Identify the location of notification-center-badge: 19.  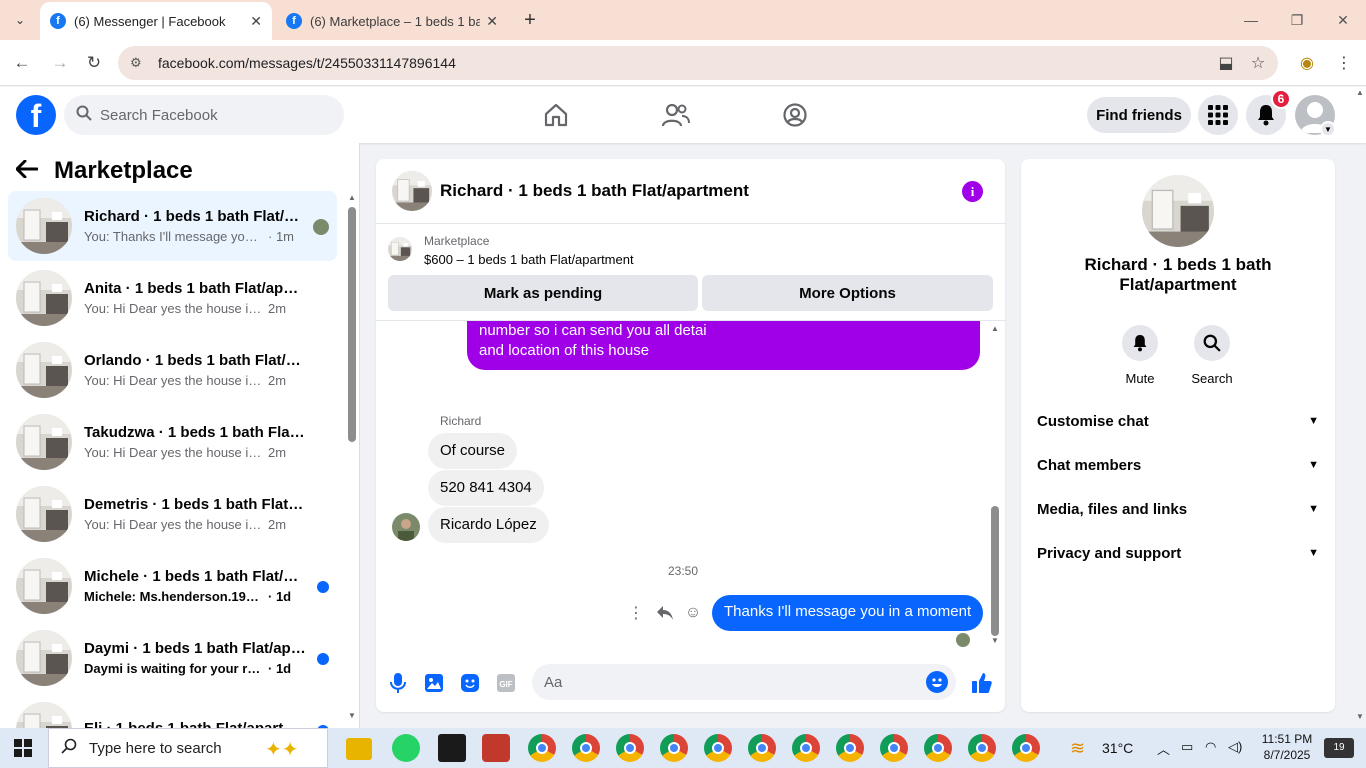
(1339, 748).